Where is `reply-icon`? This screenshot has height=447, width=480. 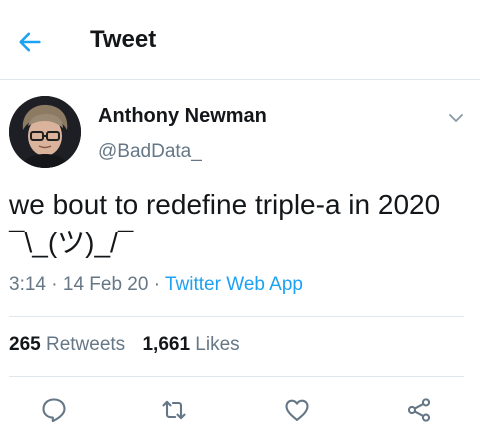 reply-icon is located at coordinates (54, 410).